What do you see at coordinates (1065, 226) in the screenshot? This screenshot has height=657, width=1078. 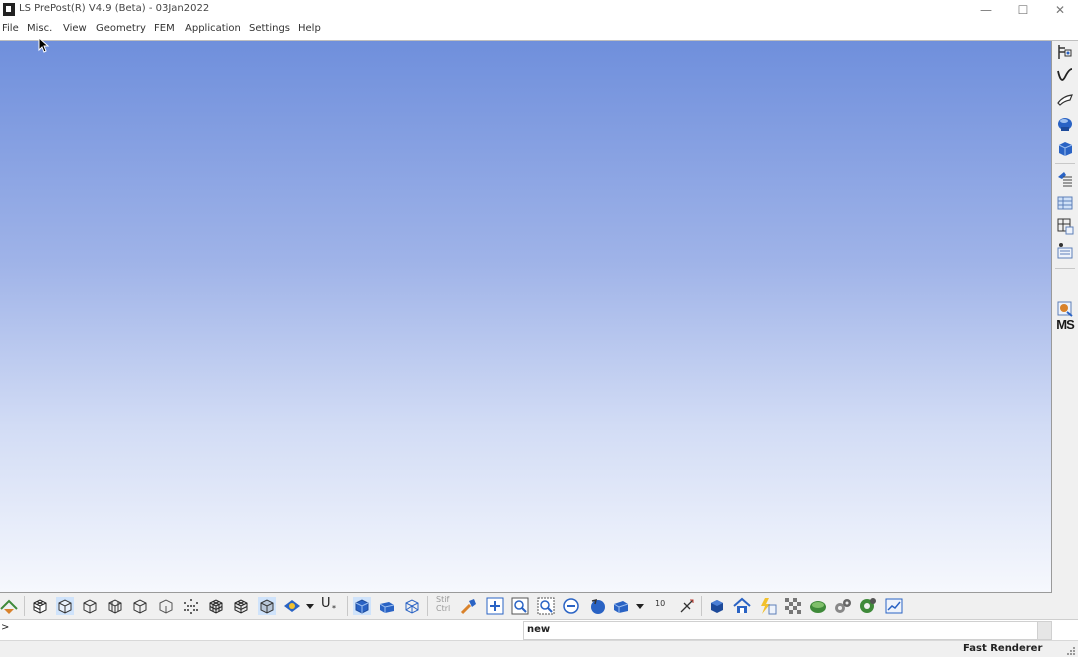 I see `mesh-edit-icon` at bounding box center [1065, 226].